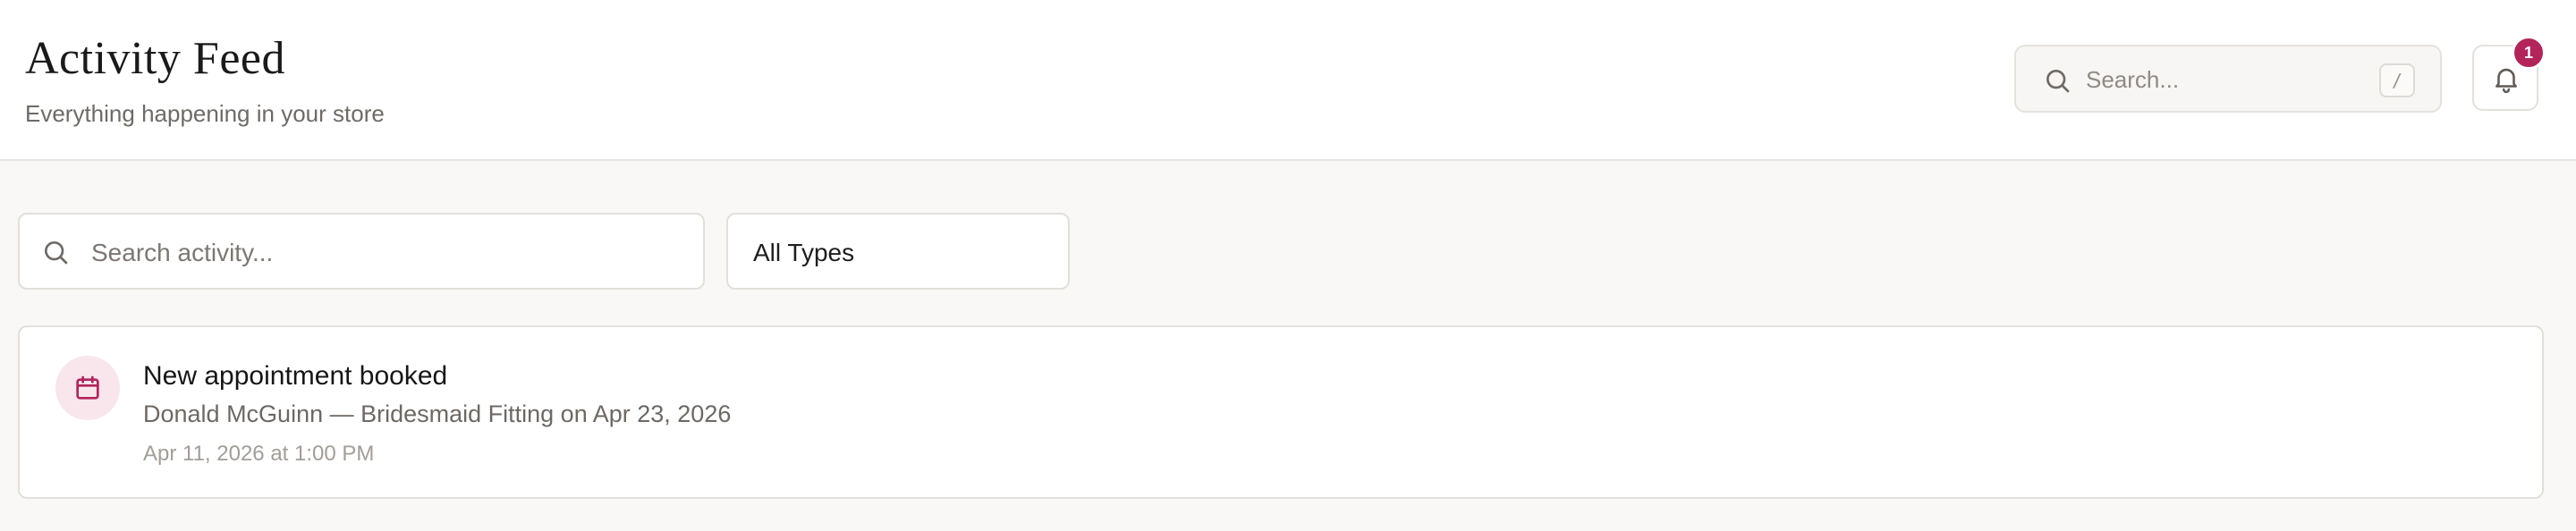 The width and height of the screenshot is (2576, 531). Describe the element at coordinates (2228, 79) in the screenshot. I see `global-search-input: Search... /` at that location.